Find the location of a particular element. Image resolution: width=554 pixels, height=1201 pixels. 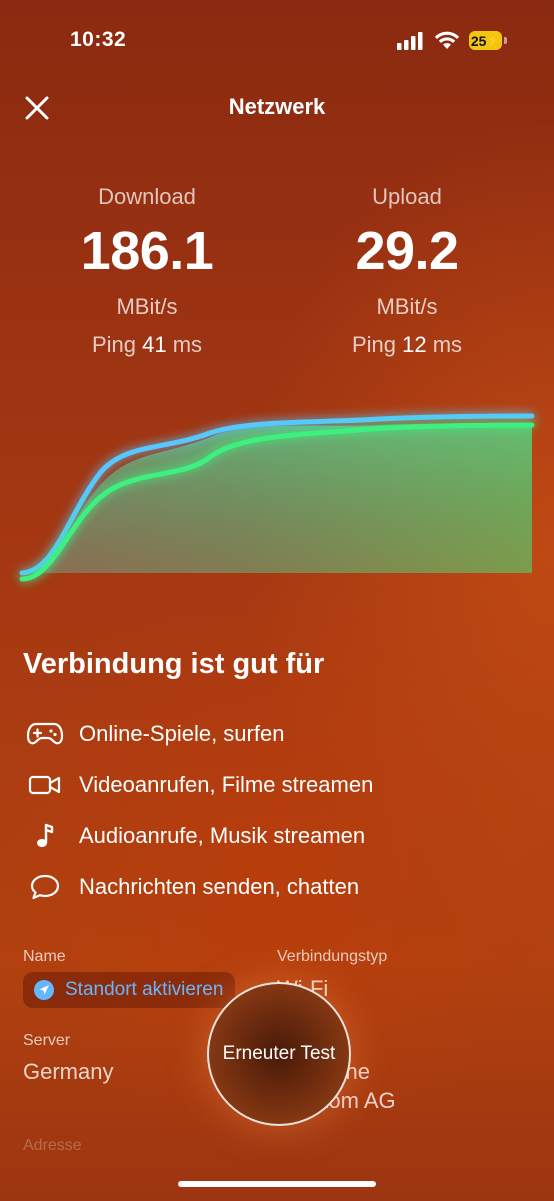

list-item: Nachrichten senden, chatten is located at coordinates (191, 887).